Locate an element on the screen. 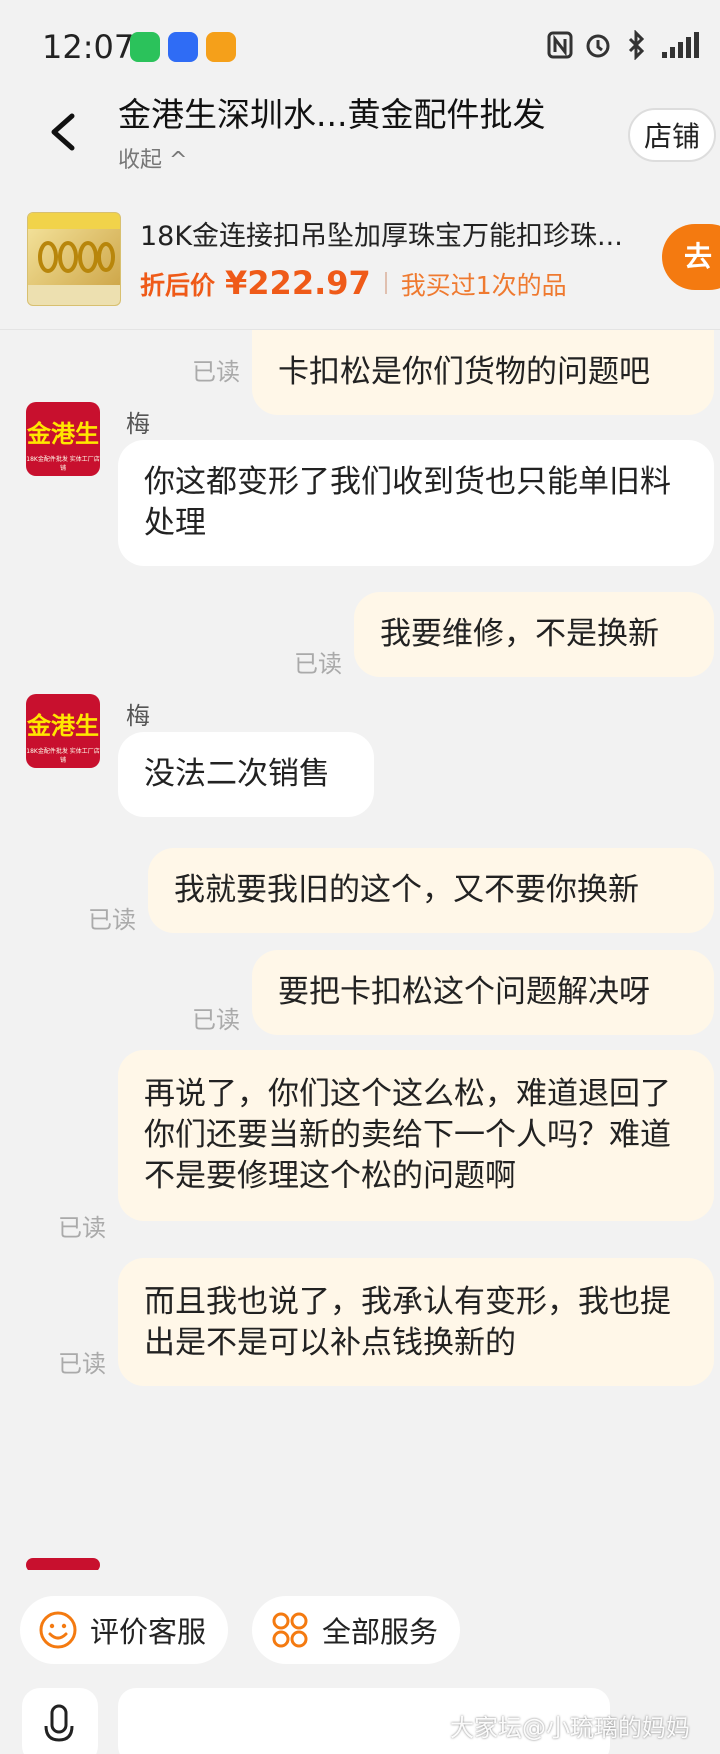  seller-avatar is located at coordinates (63, 1564).